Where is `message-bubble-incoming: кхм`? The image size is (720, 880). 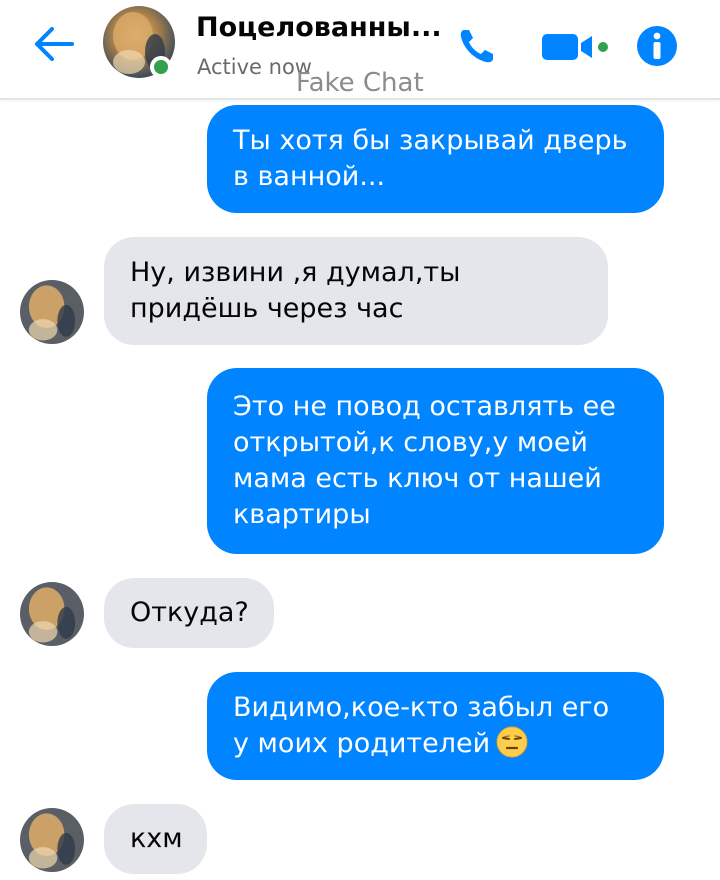 message-bubble-incoming: кхм is located at coordinates (155, 839).